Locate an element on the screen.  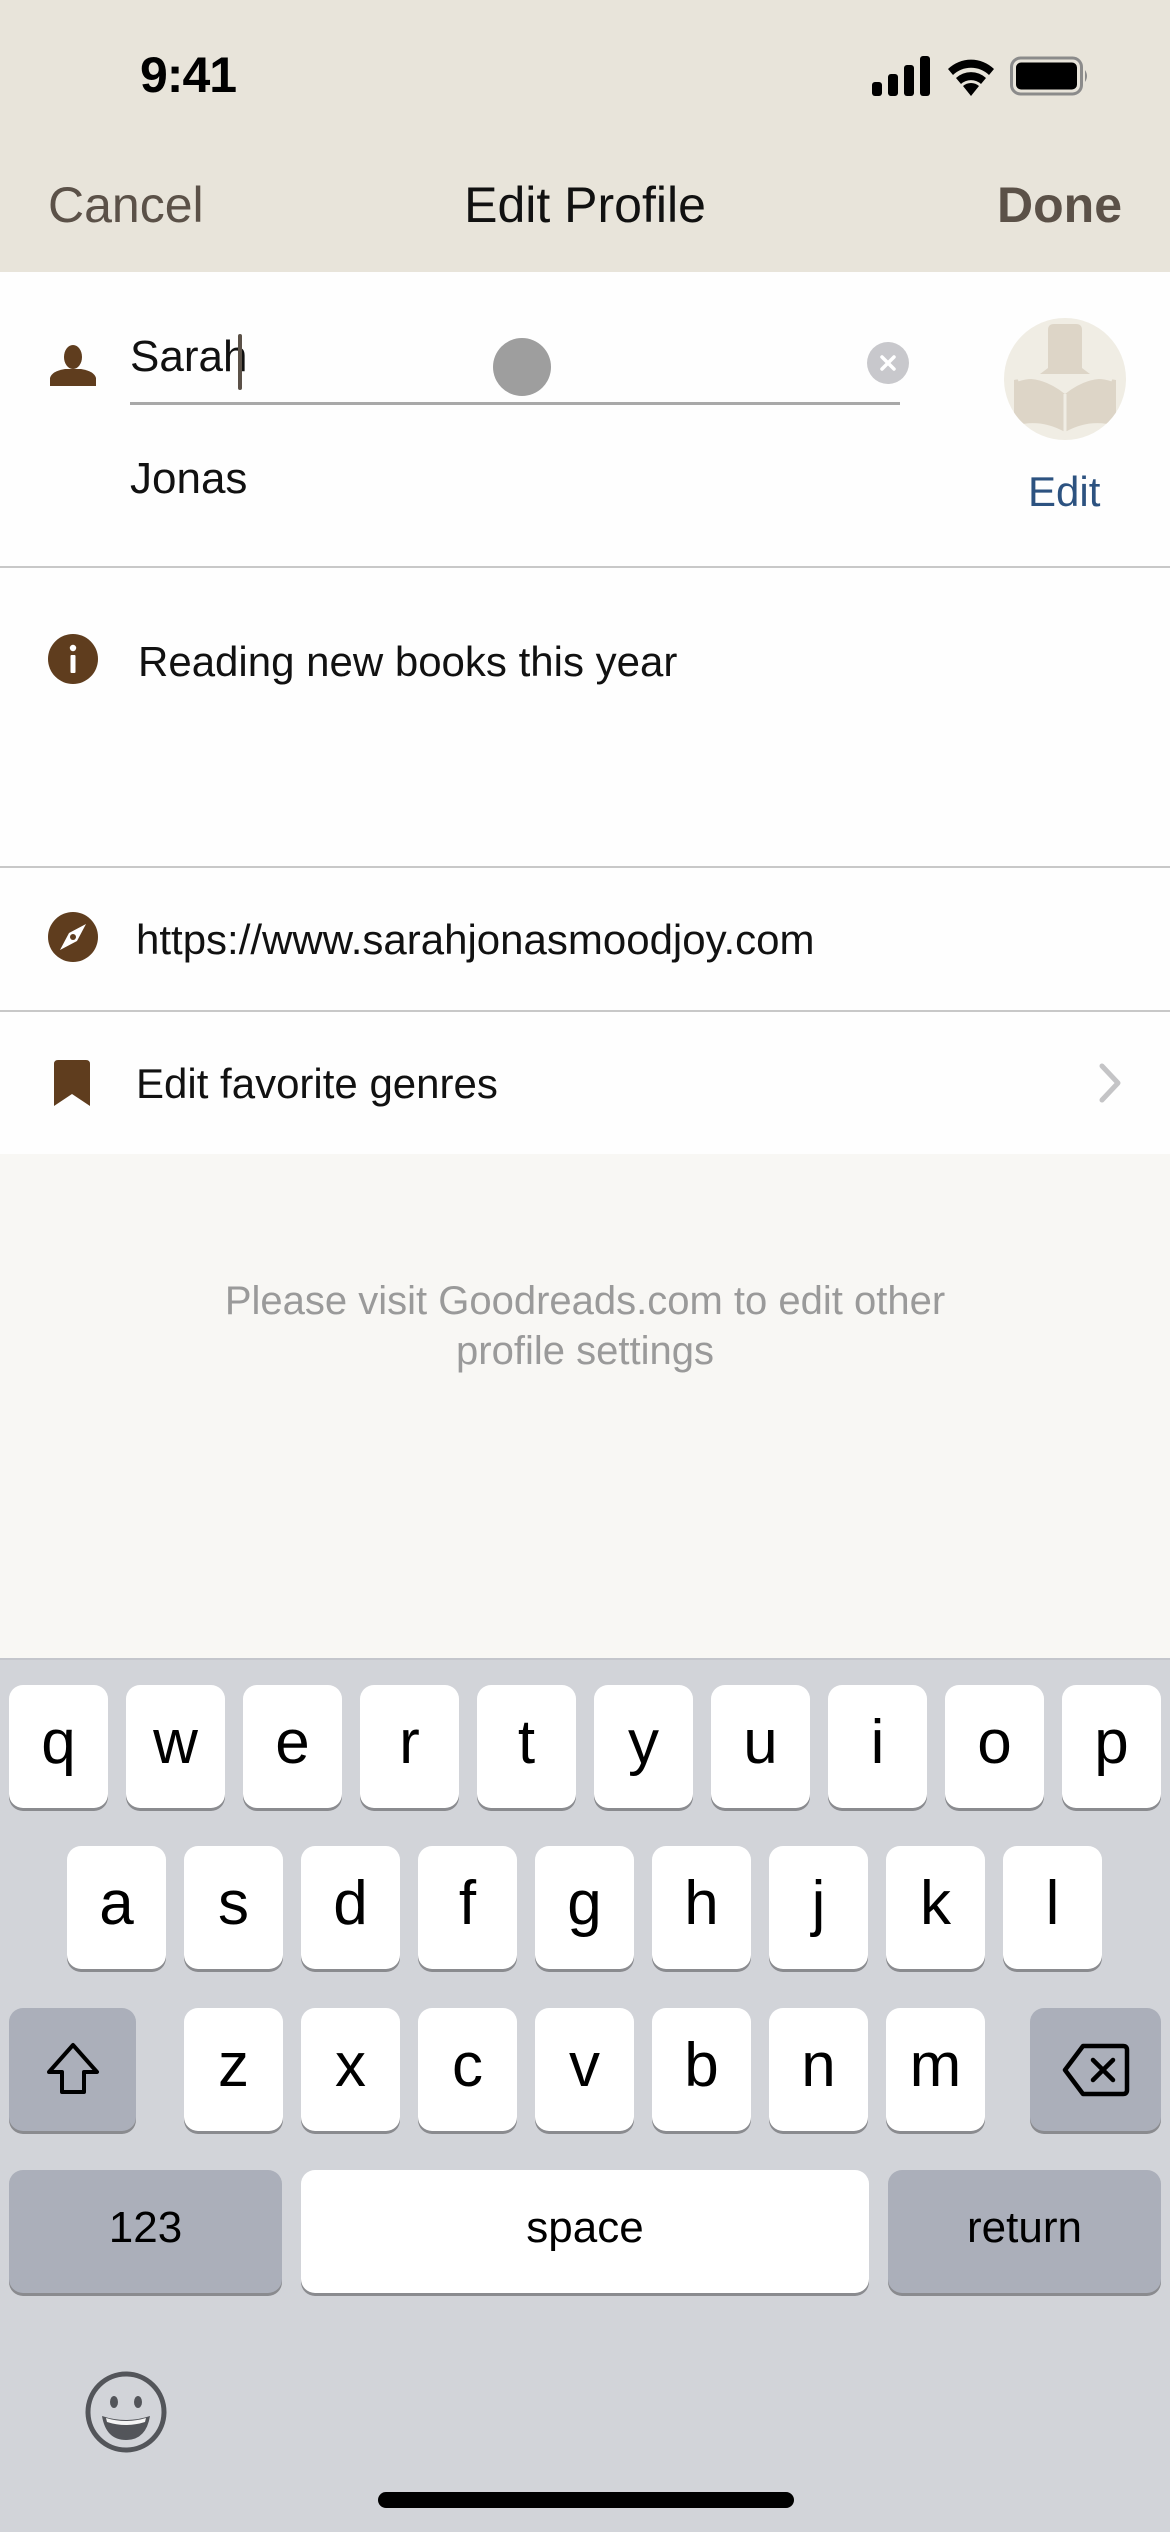
key-label: u is located at coordinates (760, 1742).